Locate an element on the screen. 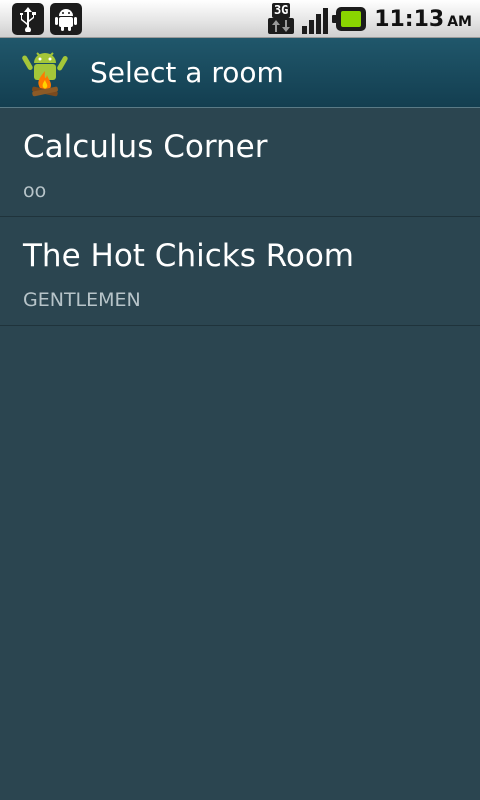  clock: 11:13 AM is located at coordinates (423, 19).